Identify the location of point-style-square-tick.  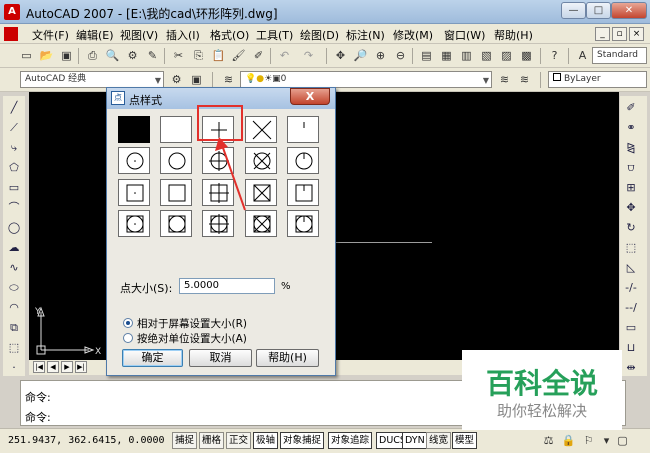
(303, 192).